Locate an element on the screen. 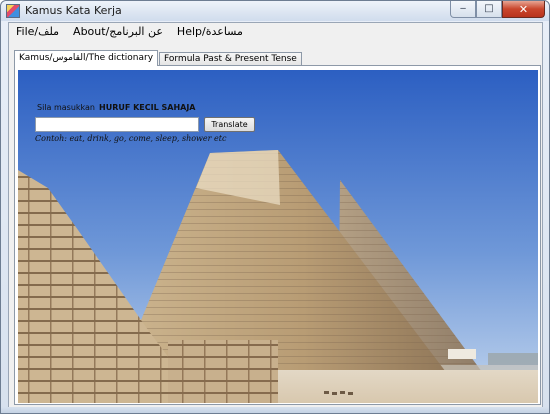  menu-help: Help/مساعدة is located at coordinates (210, 32).